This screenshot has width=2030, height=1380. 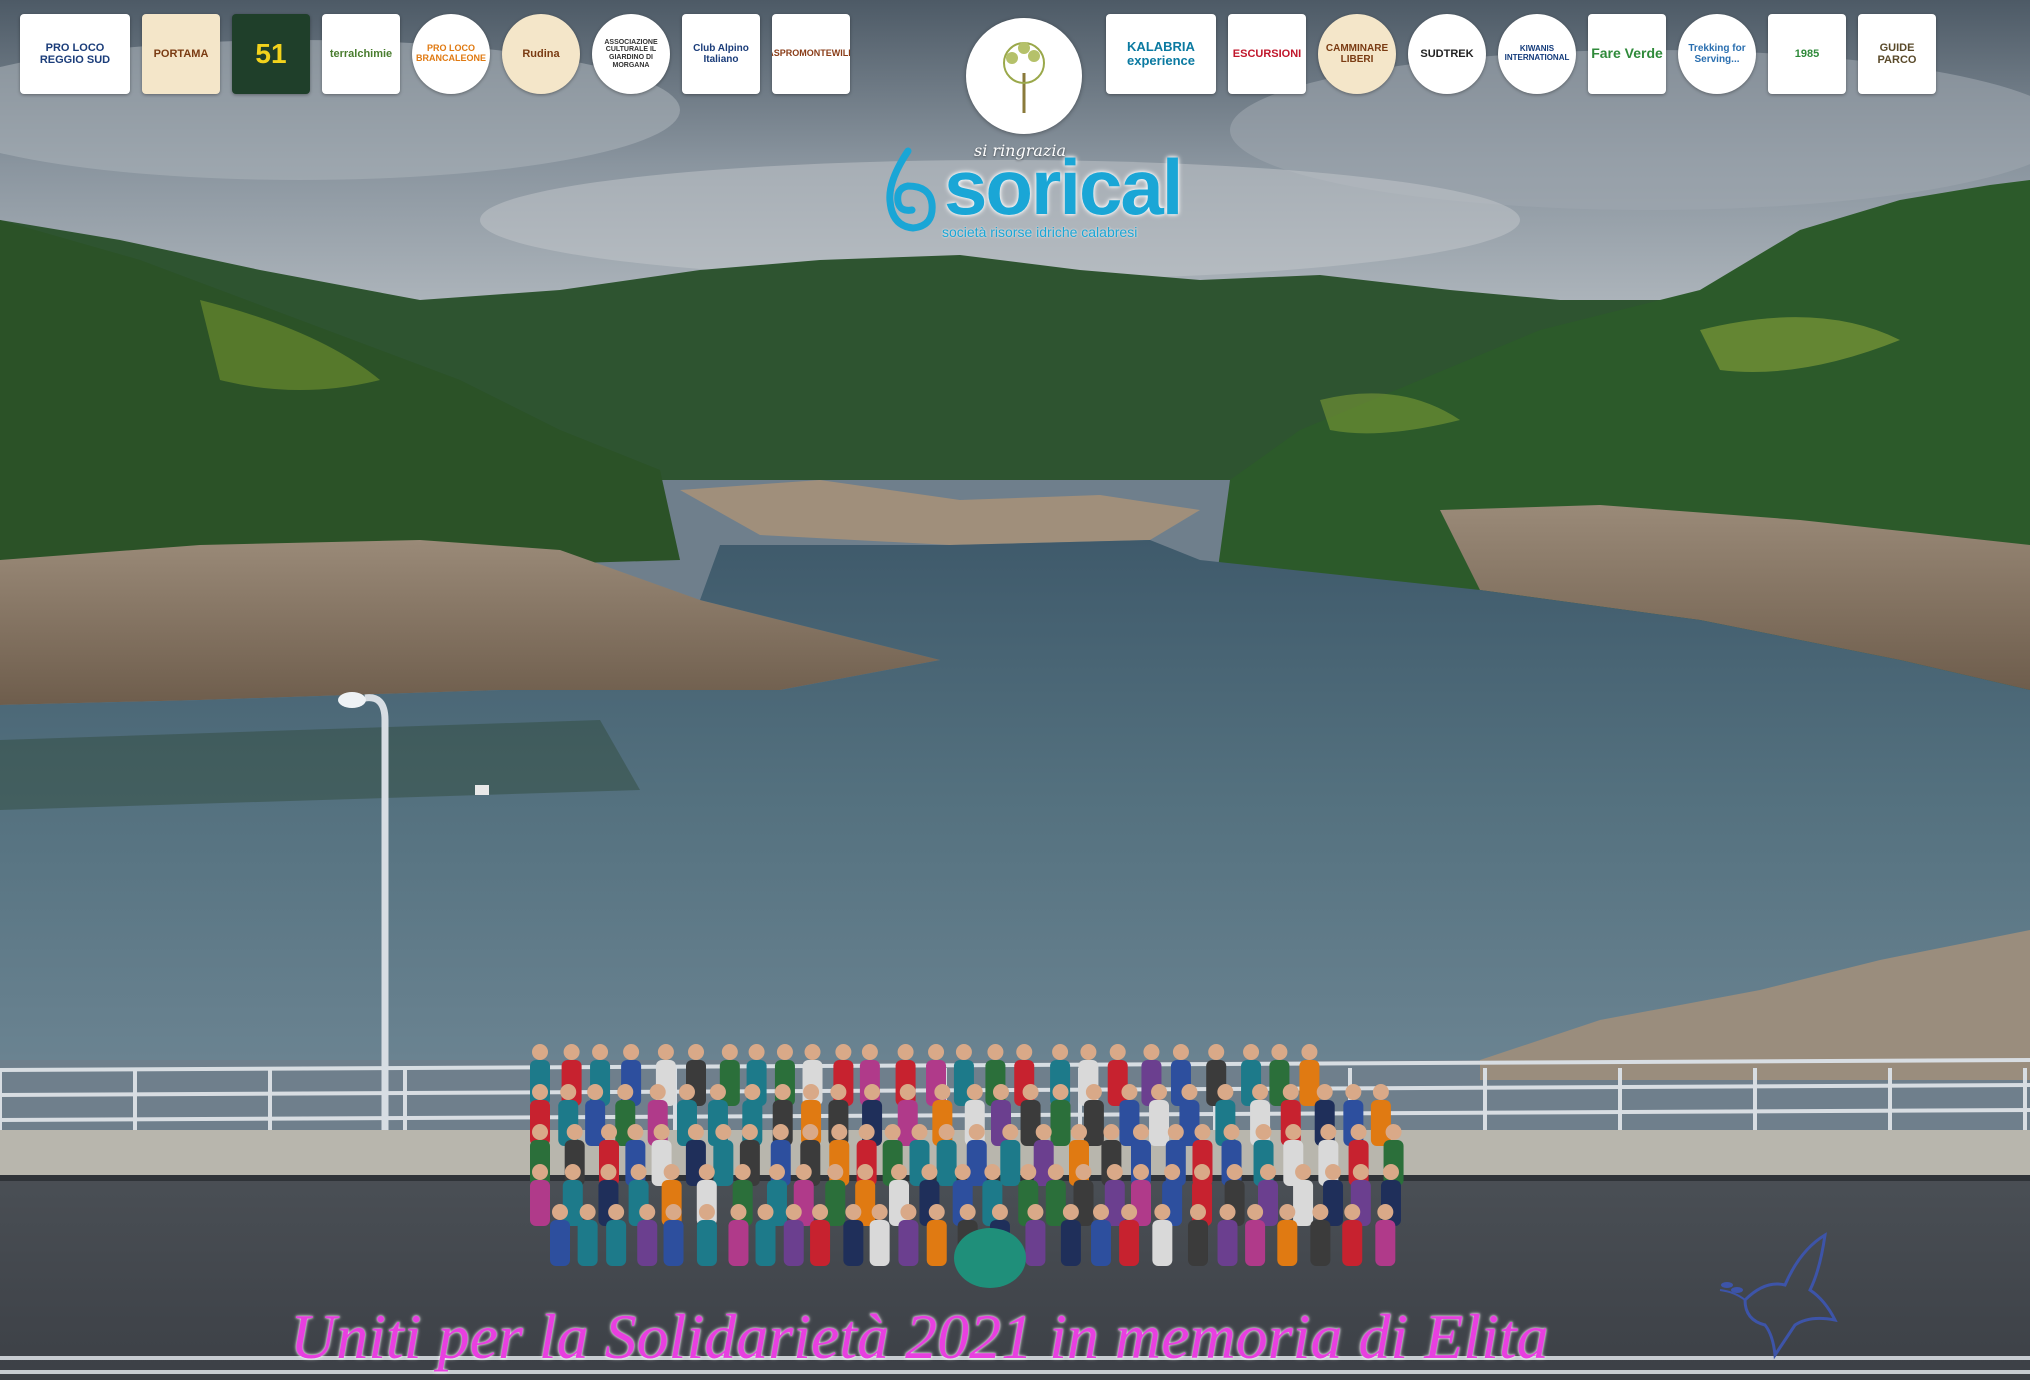 I want to click on sponsor-tagline: società risorse idriche calabresi, so click(x=1040, y=232).